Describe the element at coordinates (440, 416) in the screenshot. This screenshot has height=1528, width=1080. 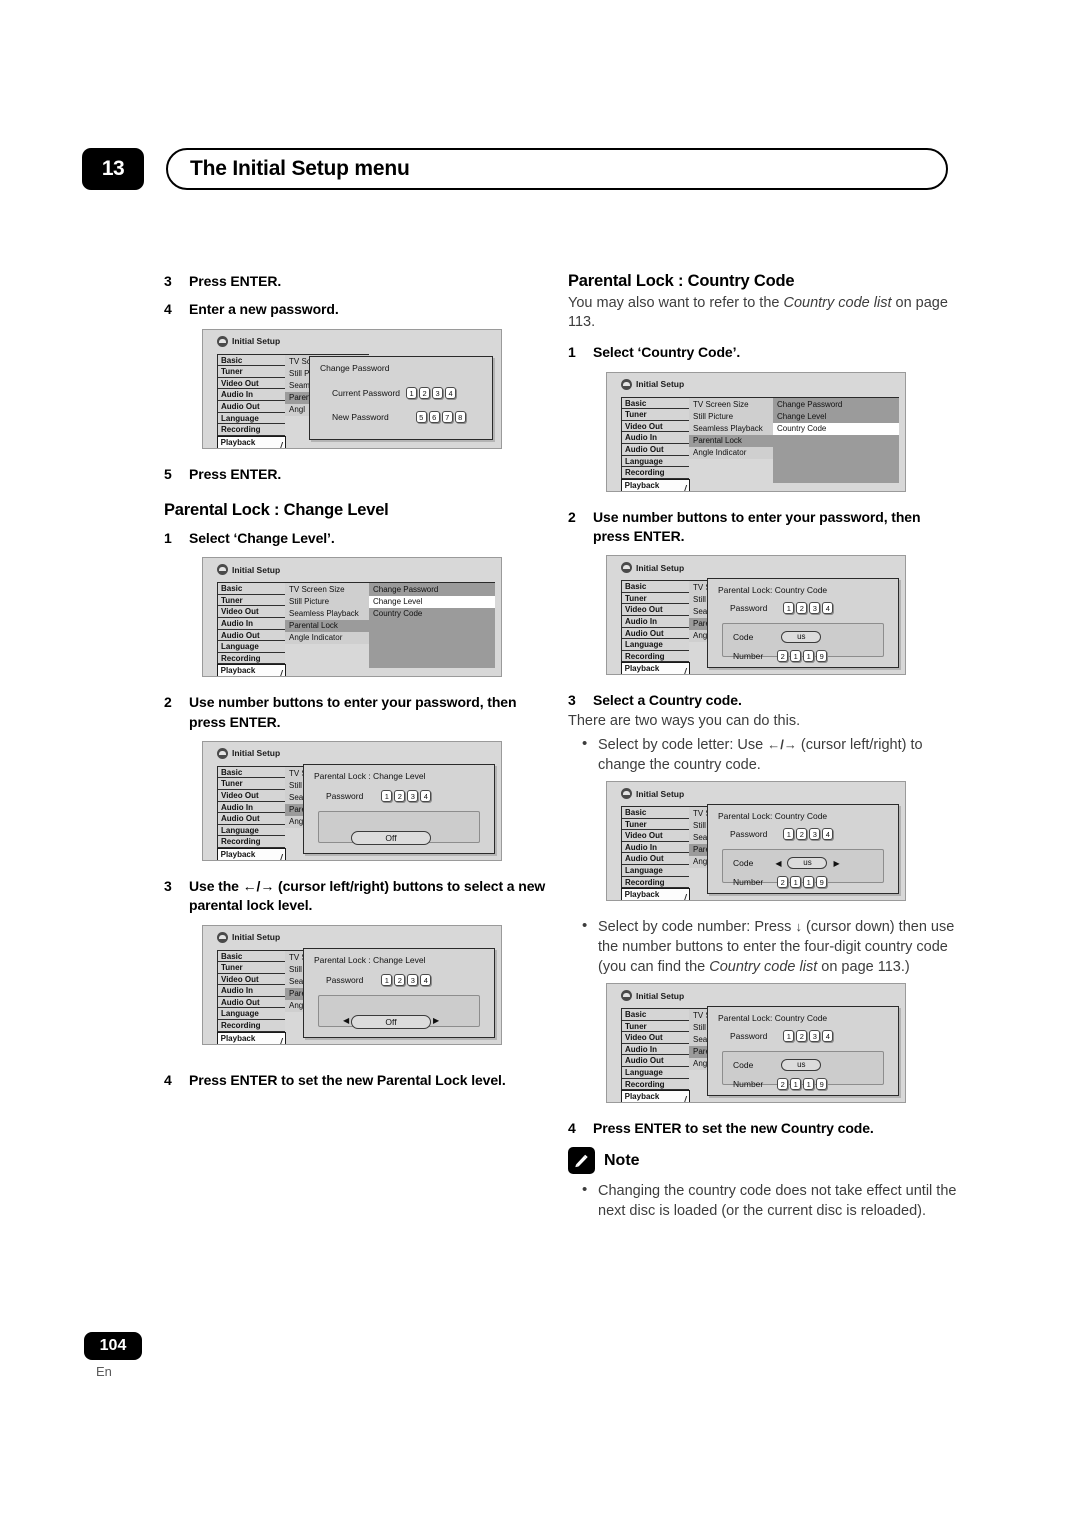
I see `osd-new-password-keys: 5 6 7 8` at that location.